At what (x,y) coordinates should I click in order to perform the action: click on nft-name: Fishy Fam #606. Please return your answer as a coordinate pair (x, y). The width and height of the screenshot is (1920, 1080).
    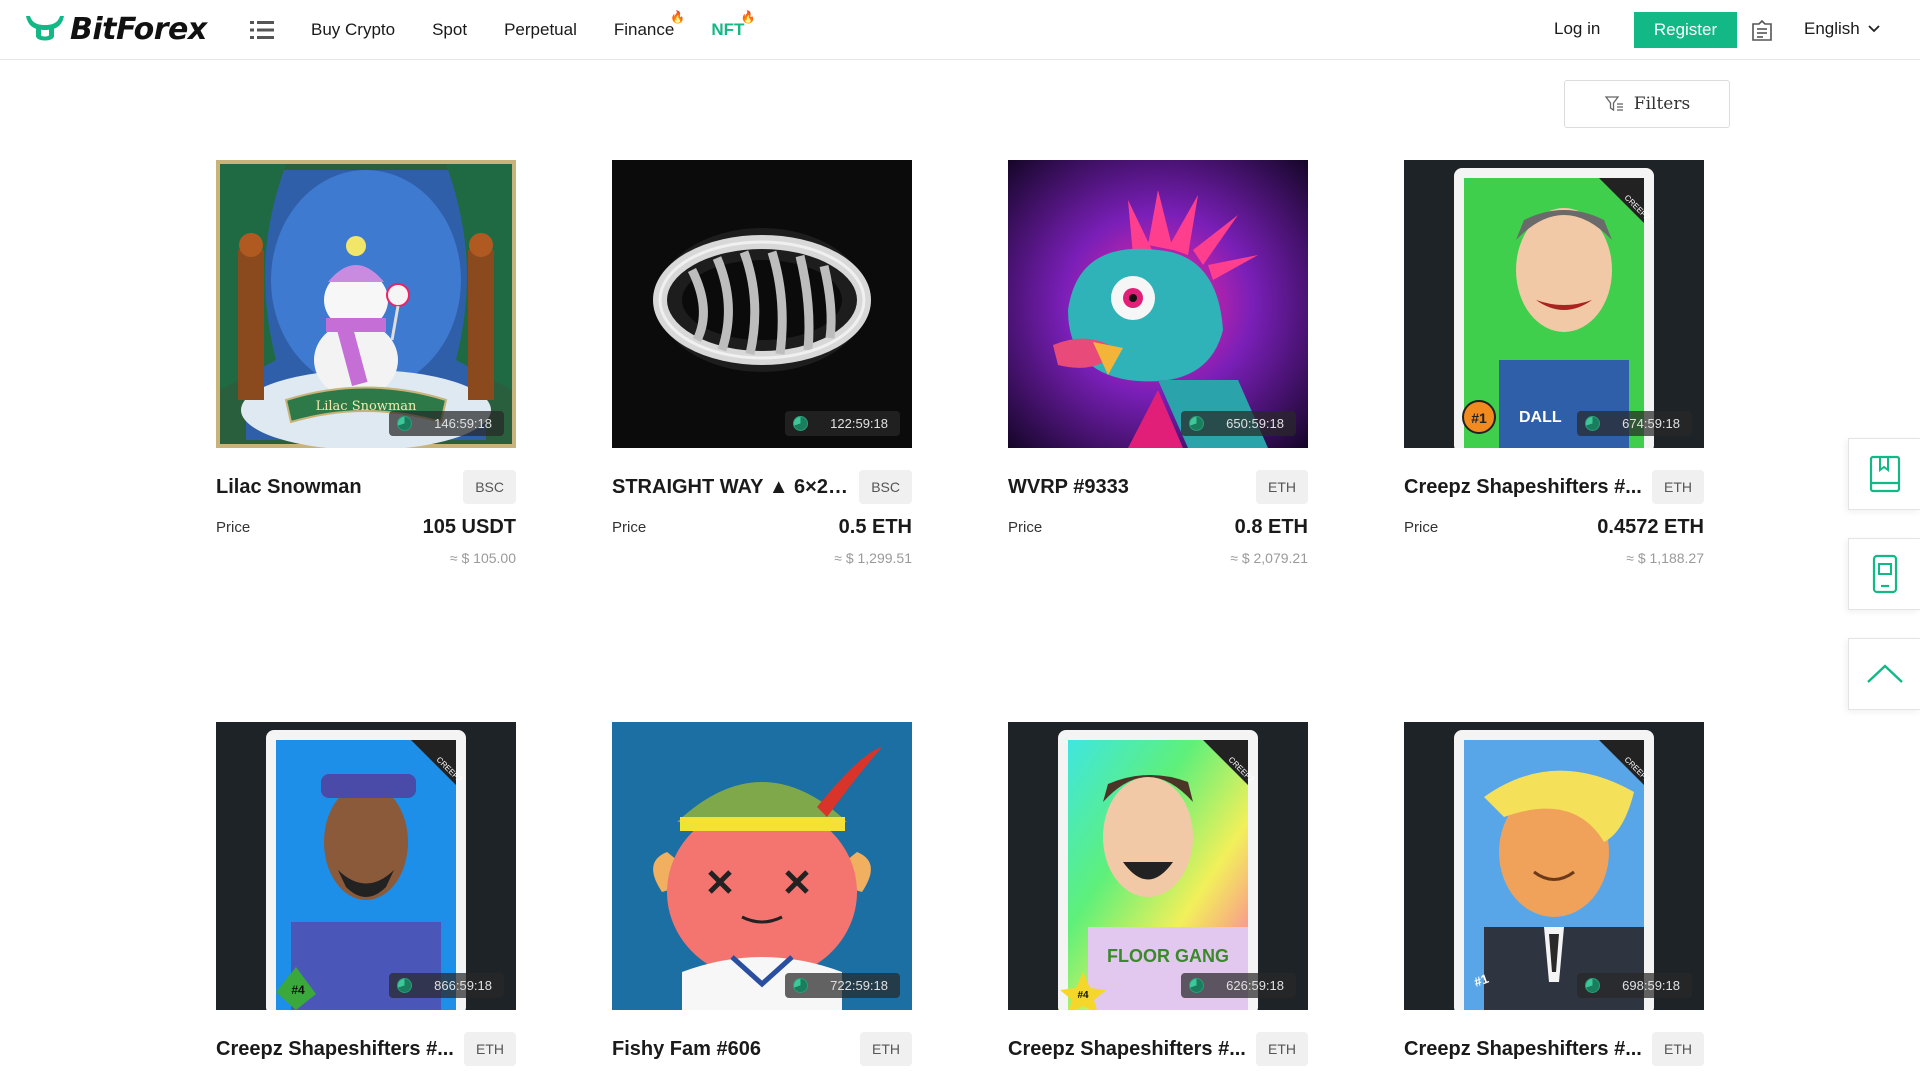
    Looking at the image, I should click on (686, 1049).